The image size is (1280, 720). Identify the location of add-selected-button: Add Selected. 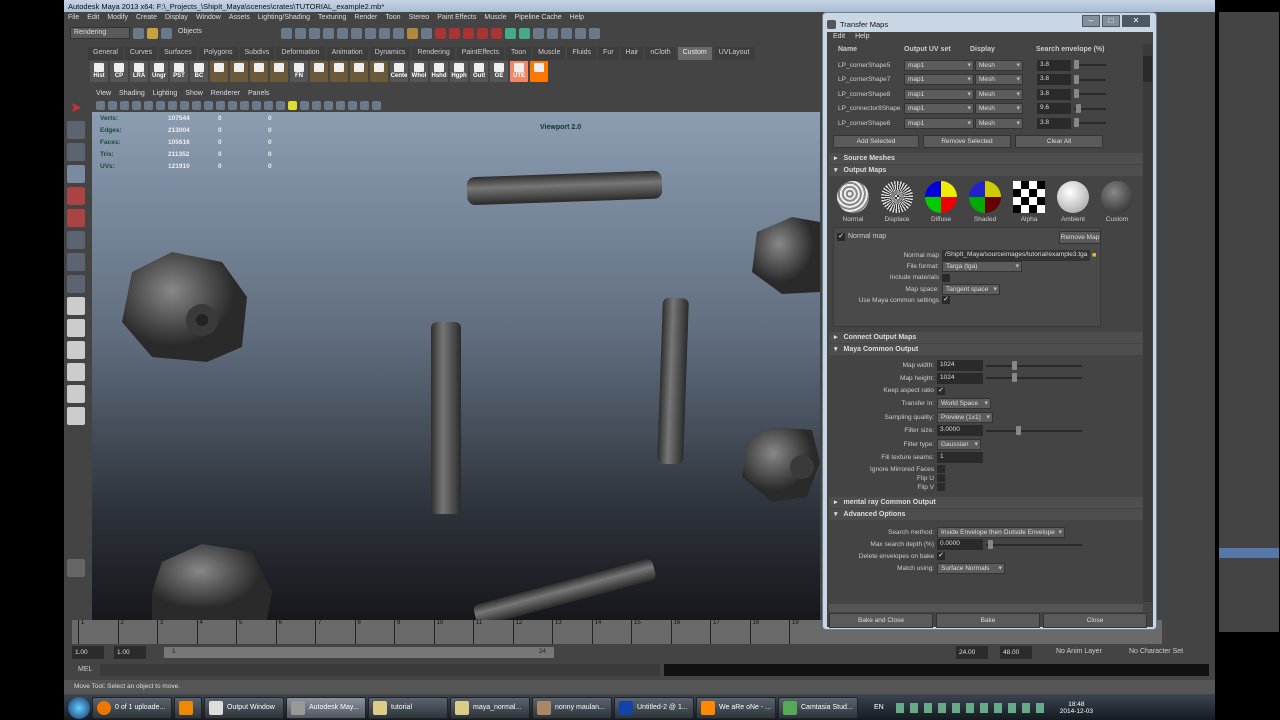
(876, 141).